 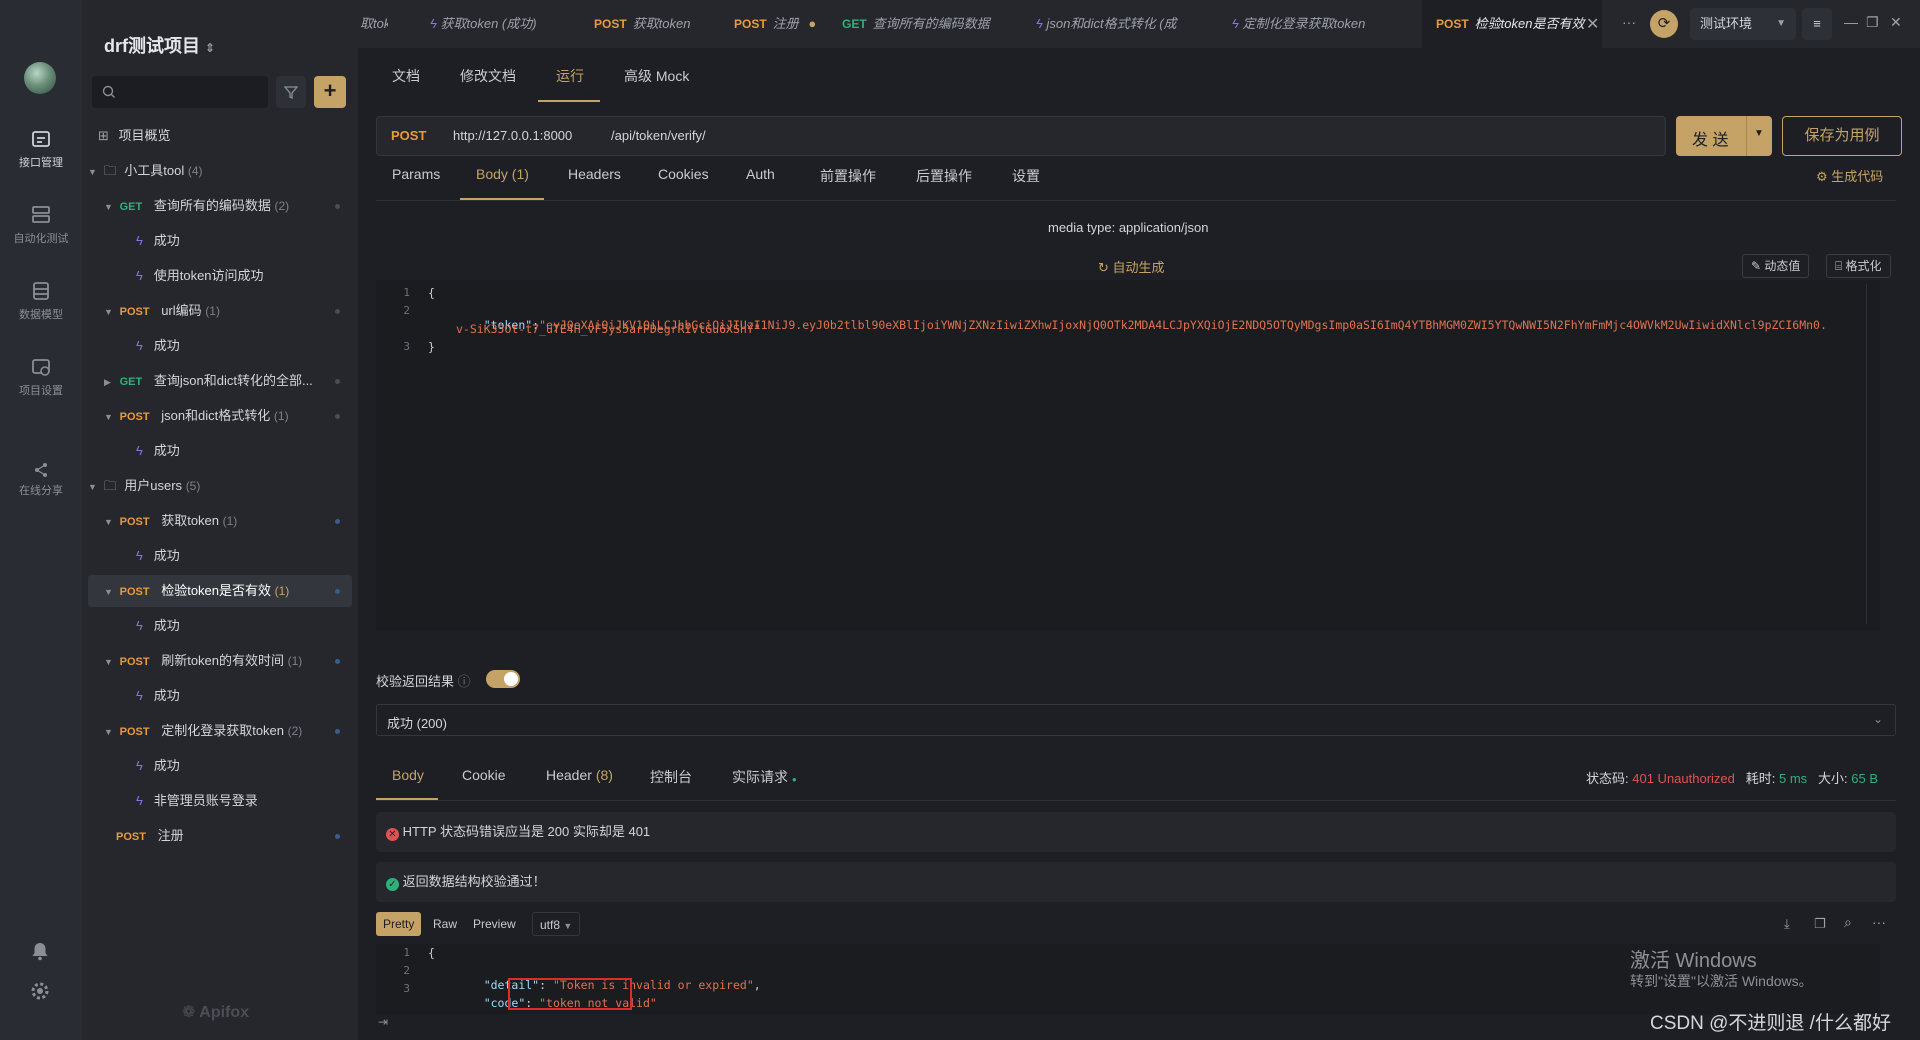 What do you see at coordinates (944, 176) in the screenshot?
I see `tab-post-ops: 后置操作` at bounding box center [944, 176].